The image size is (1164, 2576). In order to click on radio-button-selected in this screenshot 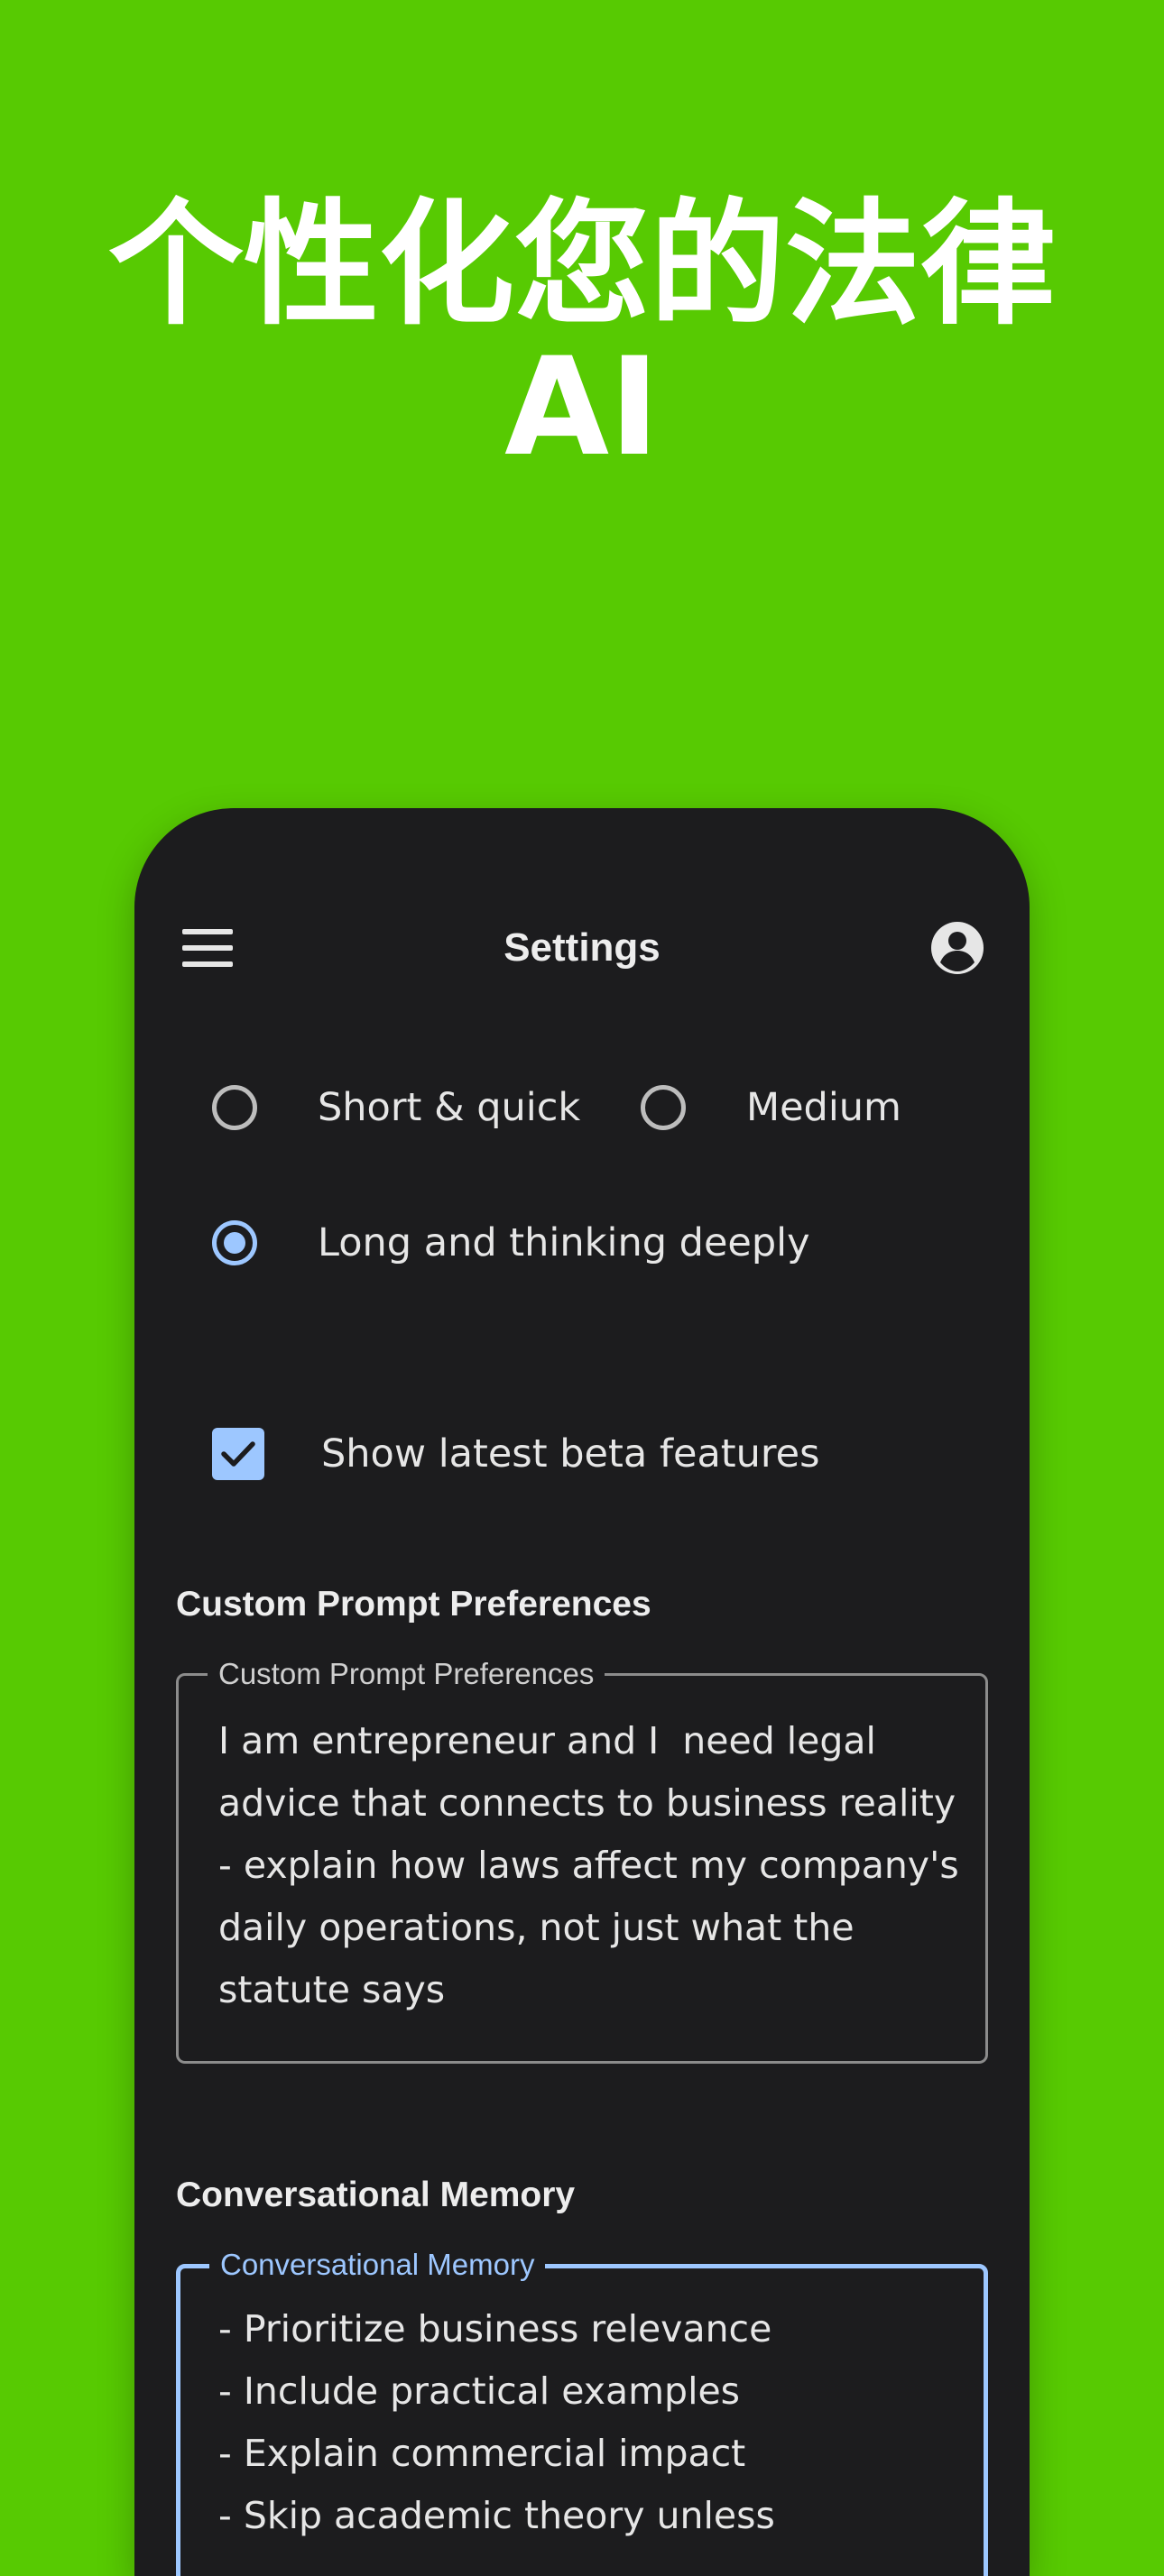, I will do `click(234, 1242)`.